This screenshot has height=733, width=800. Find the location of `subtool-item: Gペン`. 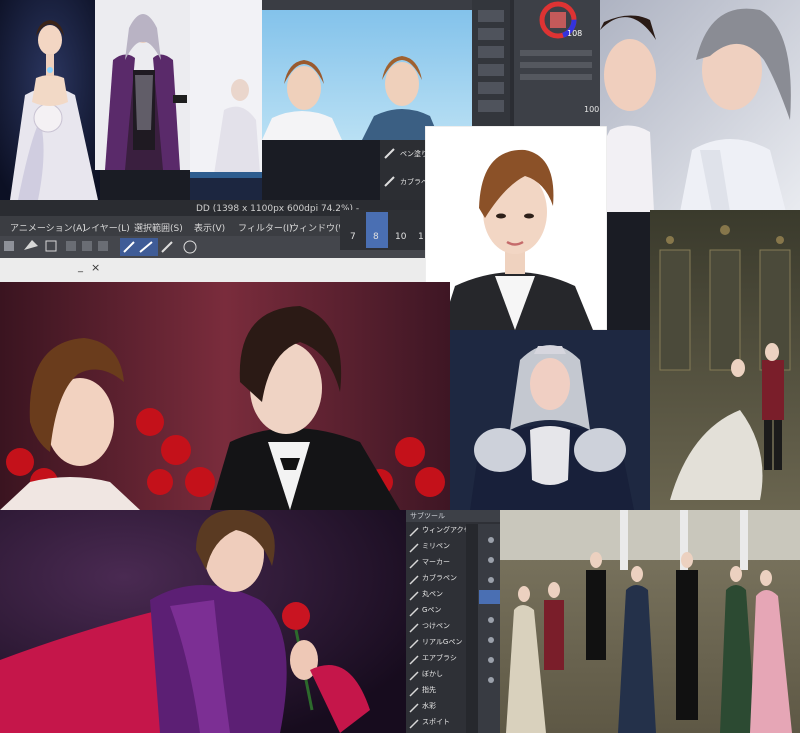

subtool-item: Gペン is located at coordinates (431, 610).